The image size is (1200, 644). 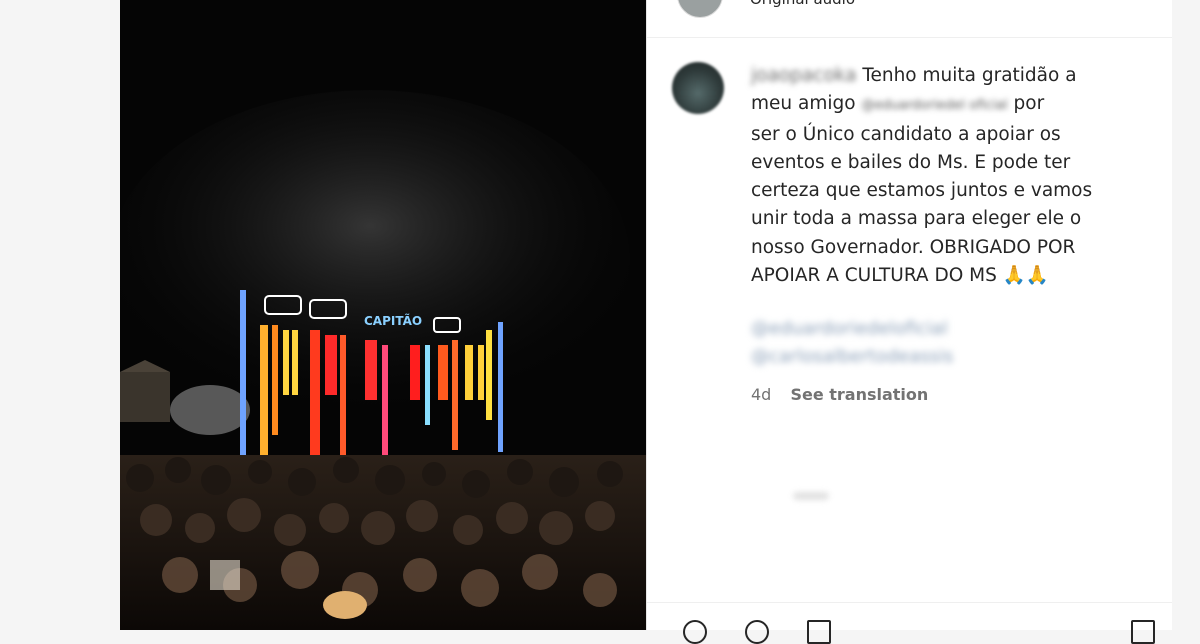 What do you see at coordinates (393, 320) in the screenshot?
I see `stage-sign-text: CAPITÃO` at bounding box center [393, 320].